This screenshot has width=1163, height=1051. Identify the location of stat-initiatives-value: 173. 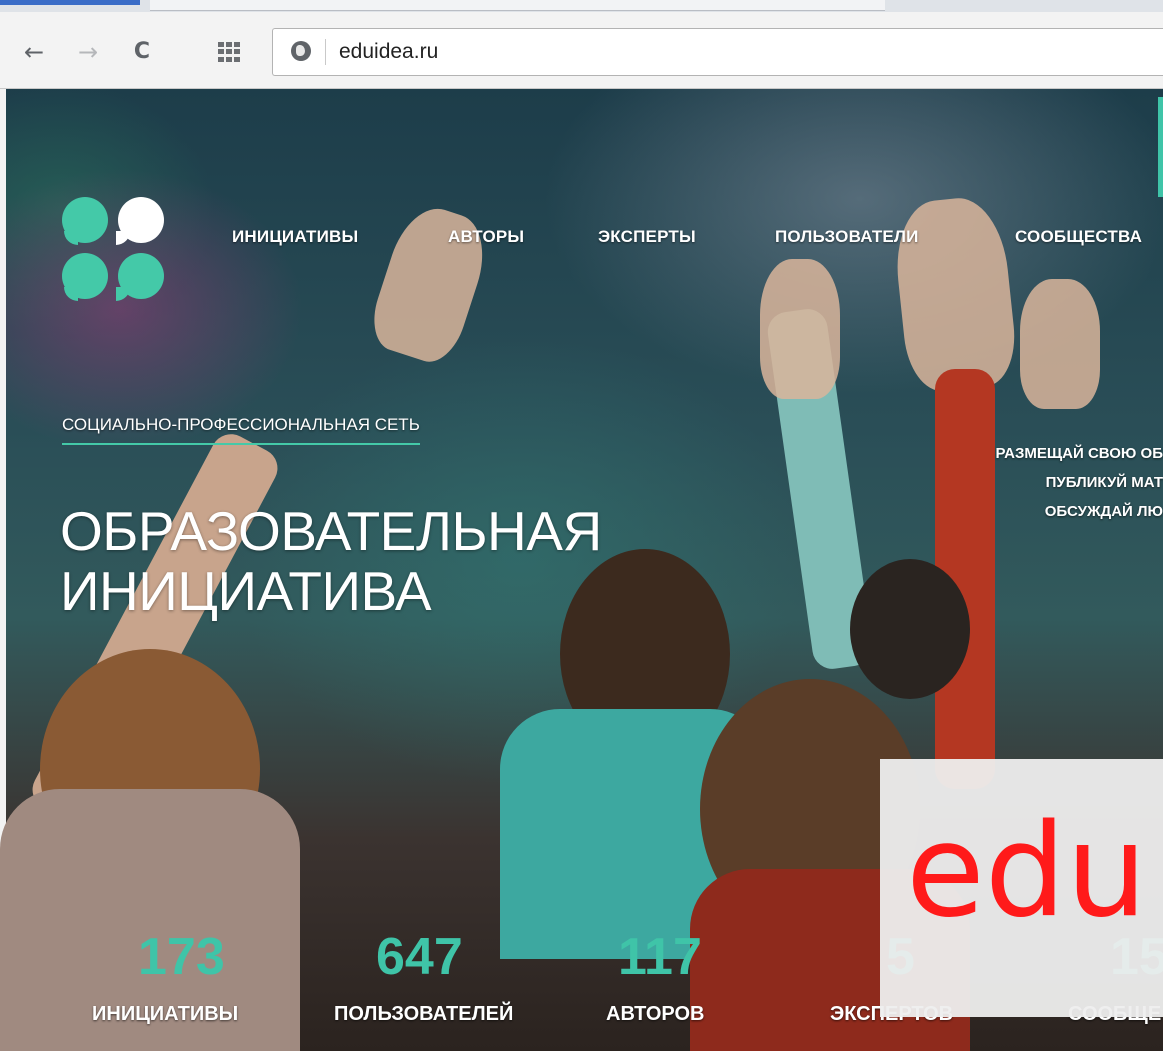
(181, 957).